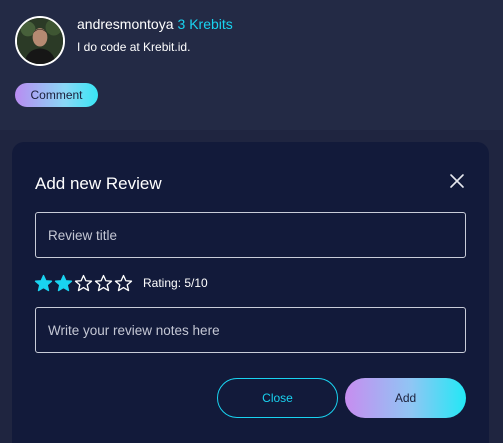 The height and width of the screenshot is (443, 503). I want to click on profile-bio: I do code at Krebit.id., so click(134, 47).